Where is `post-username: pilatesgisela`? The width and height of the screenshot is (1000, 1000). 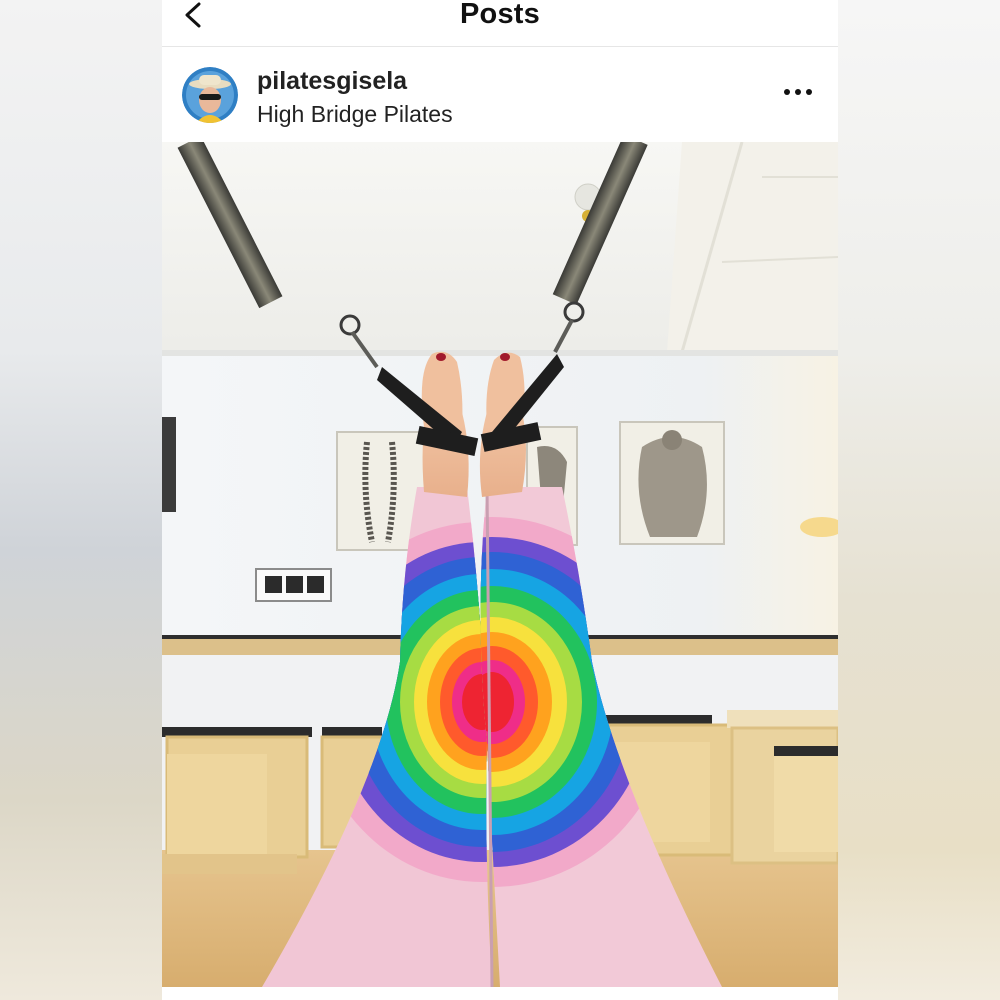
post-username: pilatesgisela is located at coordinates (332, 81).